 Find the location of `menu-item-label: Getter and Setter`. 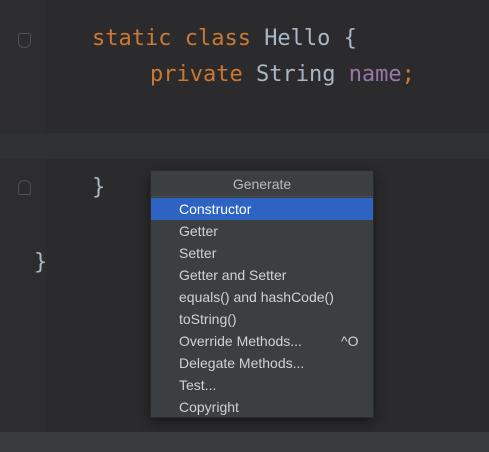

menu-item-label: Getter and Setter is located at coordinates (233, 275).